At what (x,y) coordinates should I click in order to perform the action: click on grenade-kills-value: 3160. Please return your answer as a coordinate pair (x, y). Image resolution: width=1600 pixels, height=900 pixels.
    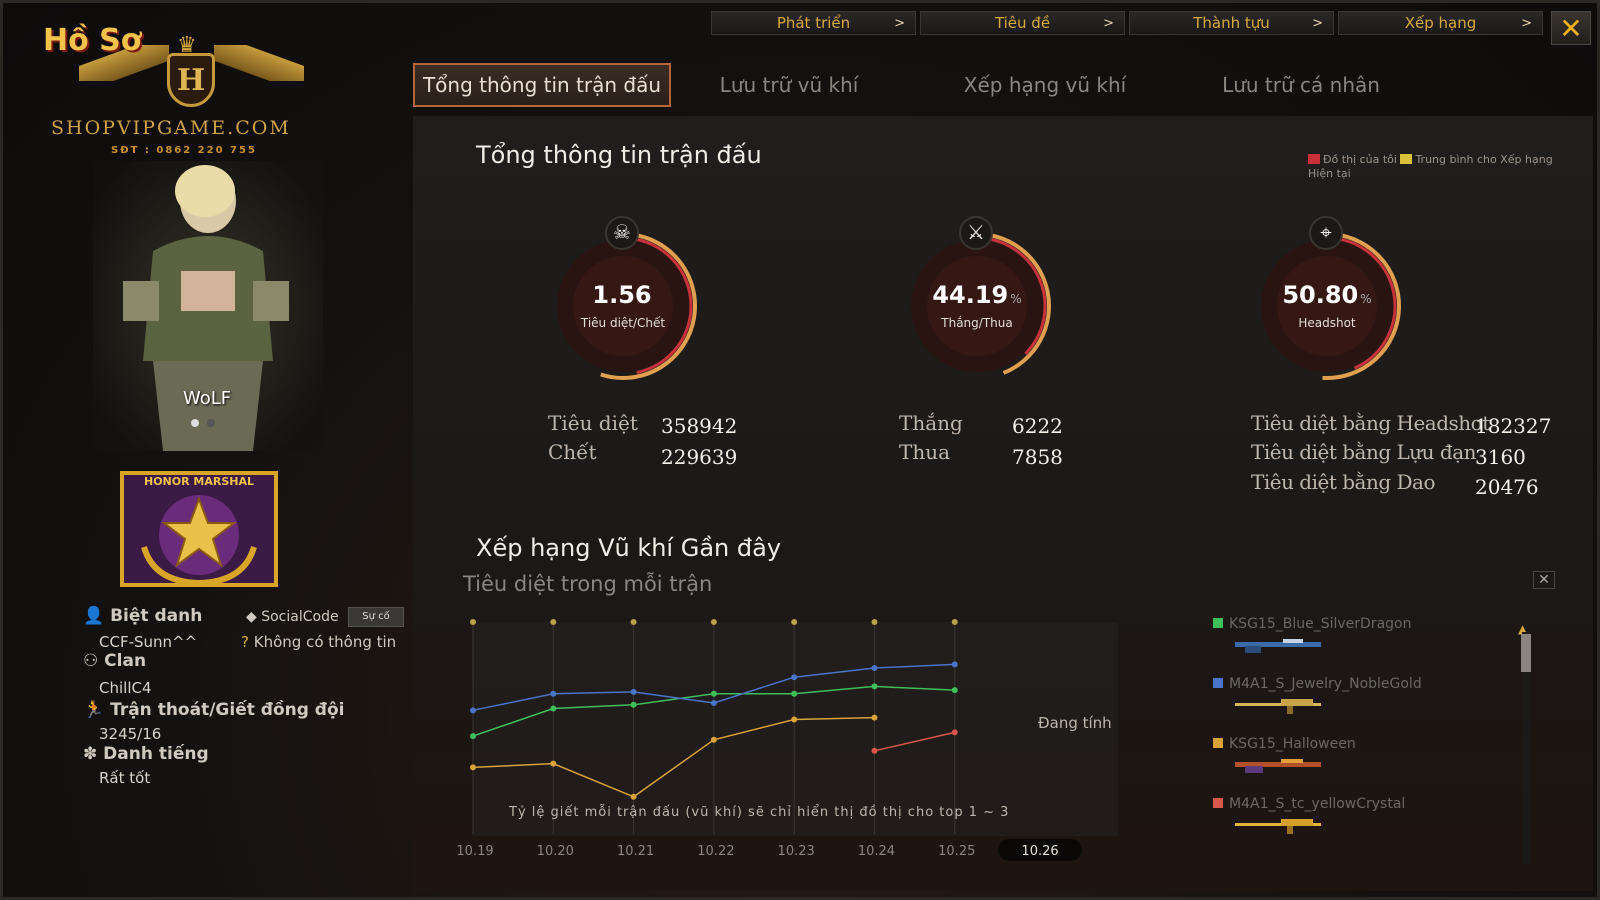
    Looking at the image, I should click on (1500, 457).